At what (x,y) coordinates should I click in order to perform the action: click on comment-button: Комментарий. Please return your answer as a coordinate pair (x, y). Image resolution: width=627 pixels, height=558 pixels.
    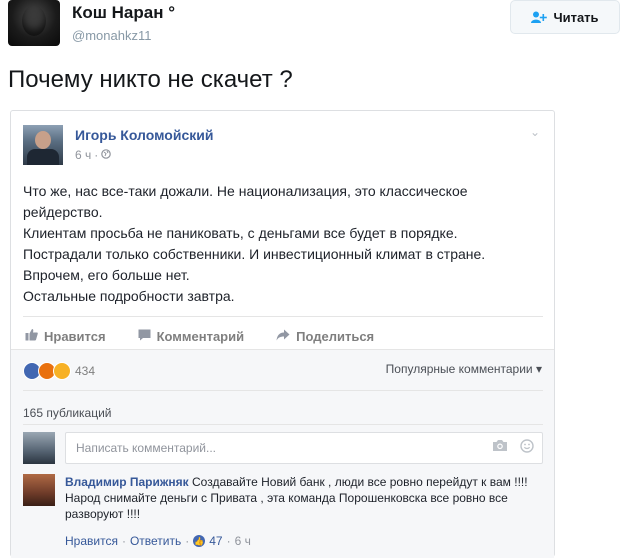
    Looking at the image, I should click on (190, 336).